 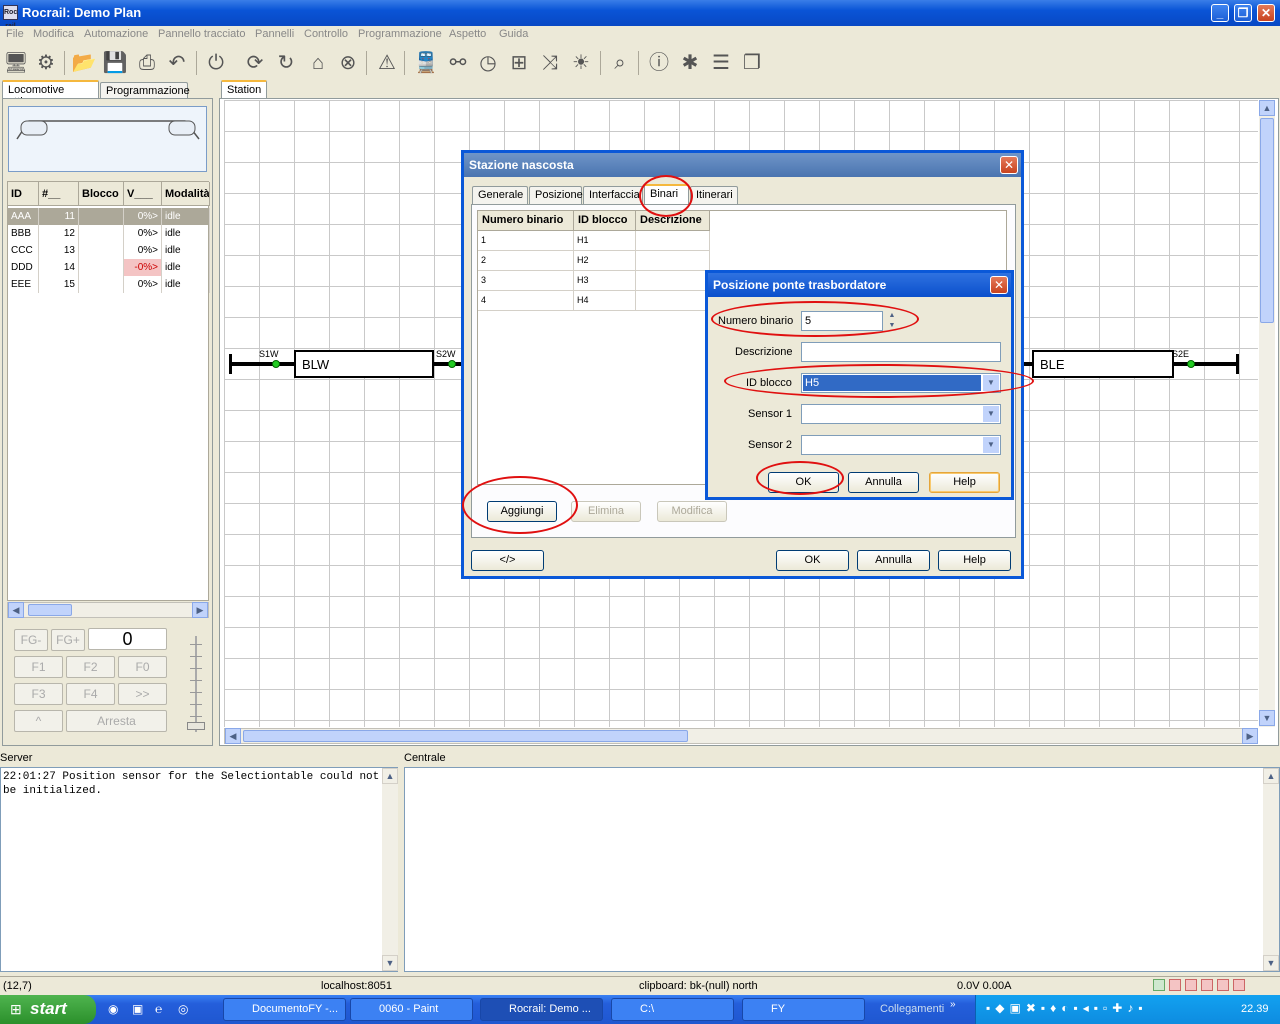 What do you see at coordinates (556, 195) in the screenshot?
I see `tab-posizione: Posizione` at bounding box center [556, 195].